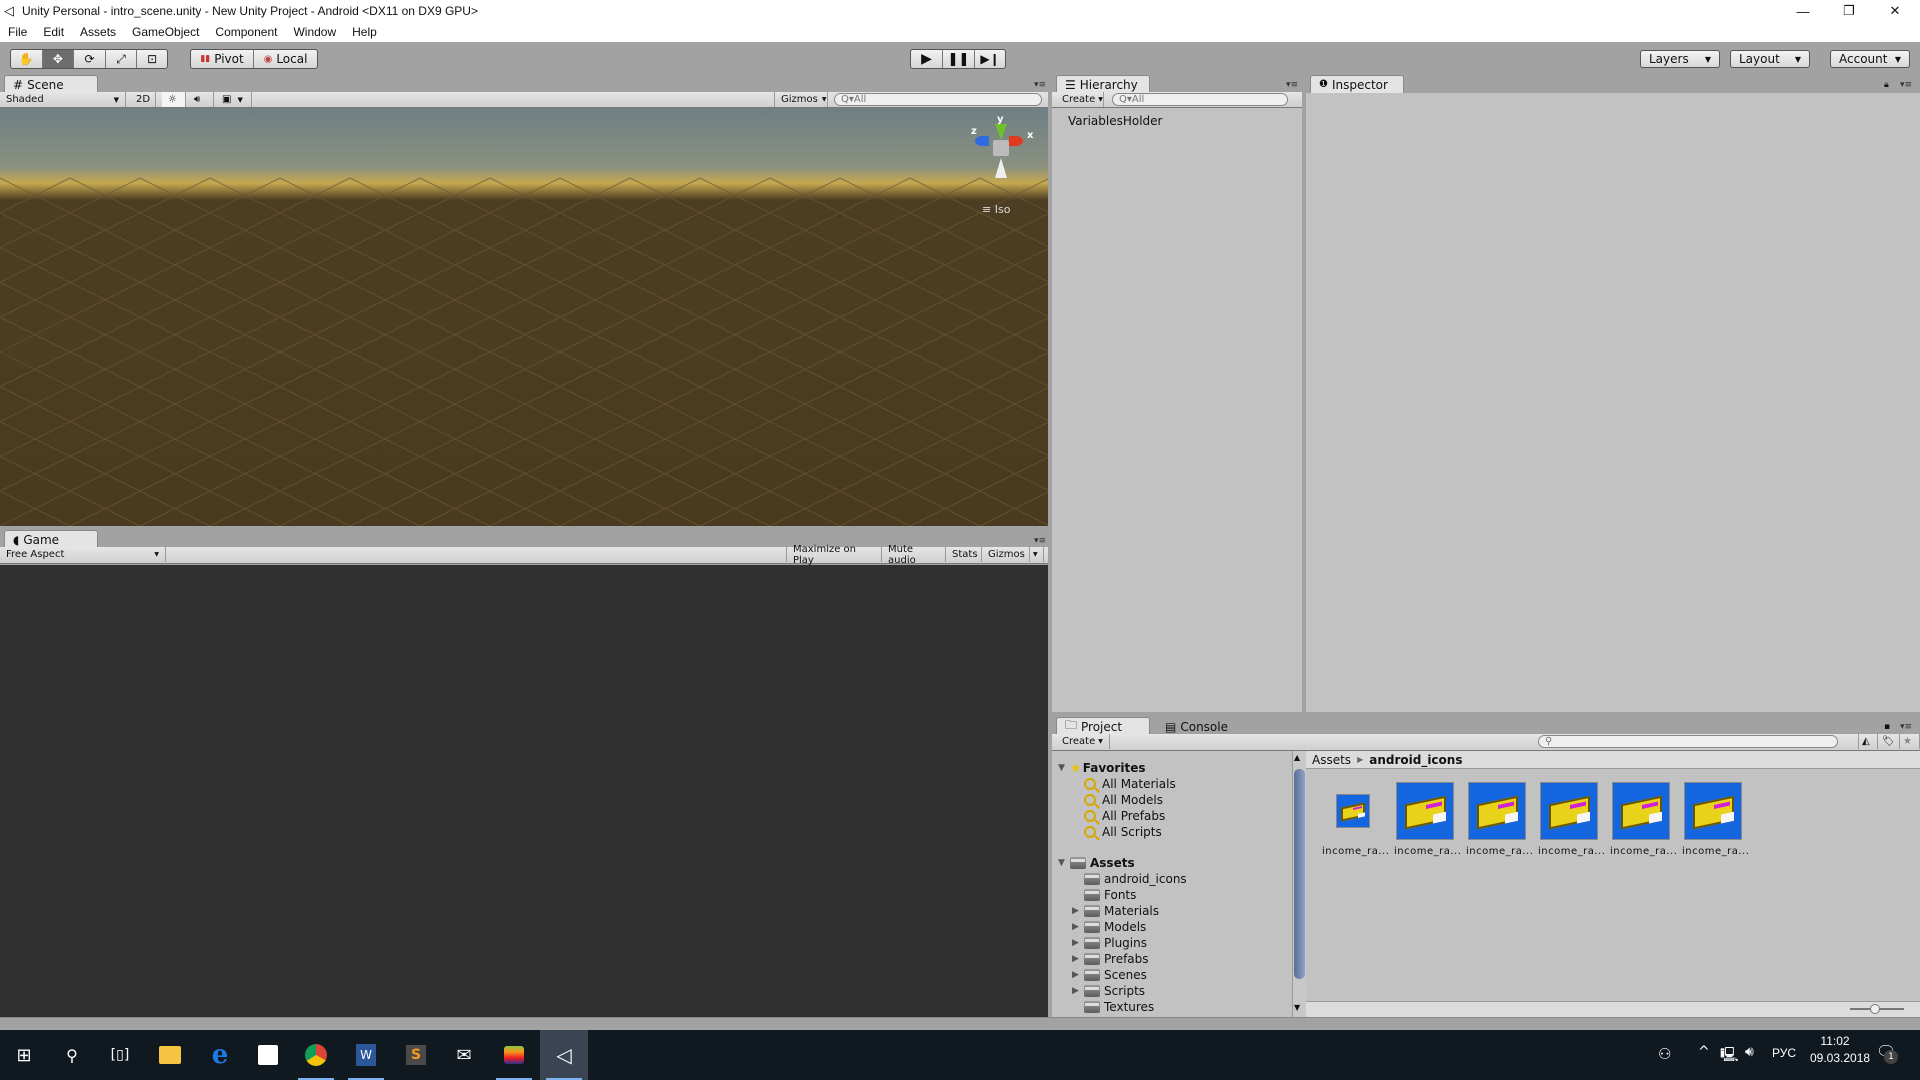 The width and height of the screenshot is (1920, 1080). I want to click on slider-thumb, so click(1875, 1009).